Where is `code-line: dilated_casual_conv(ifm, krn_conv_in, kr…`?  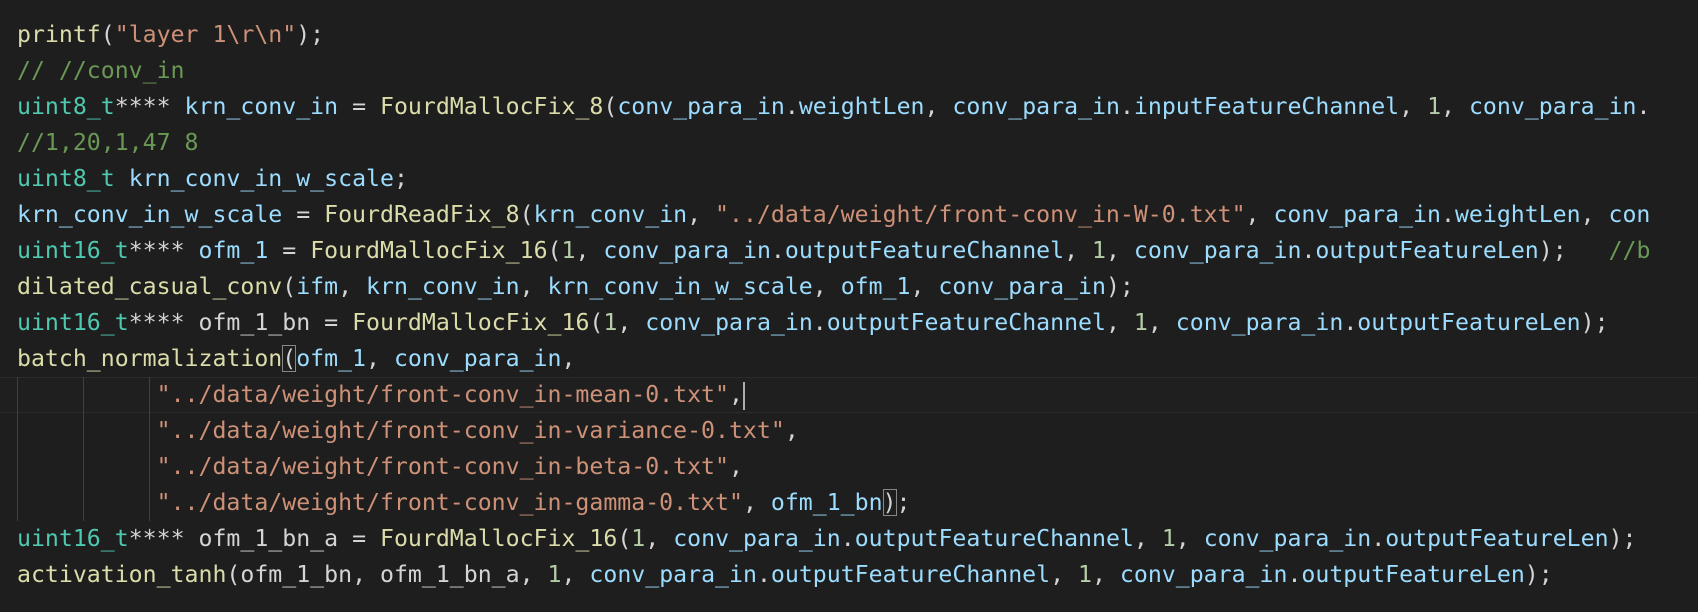 code-line: dilated_casual_conv(ifm, krn_conv_in, kr… is located at coordinates (849, 287).